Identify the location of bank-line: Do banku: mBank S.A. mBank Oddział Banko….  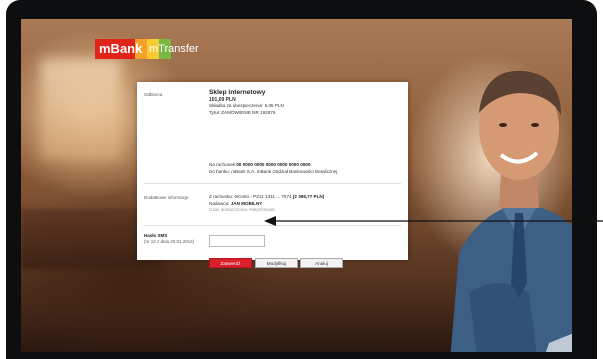
(273, 171).